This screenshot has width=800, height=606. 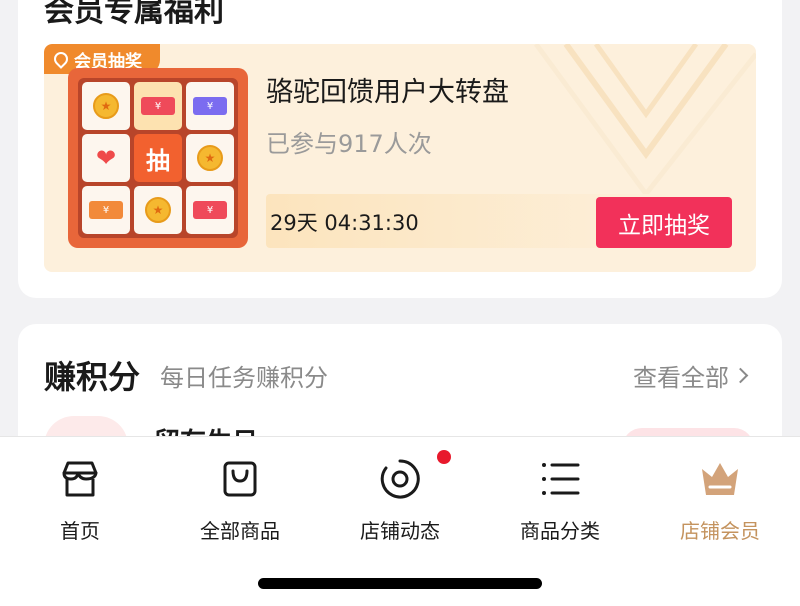 I want to click on lottery-grid: ★ ¥ ¥ ❤ 抽 ★ ¥ ★ ¥, so click(x=158, y=158).